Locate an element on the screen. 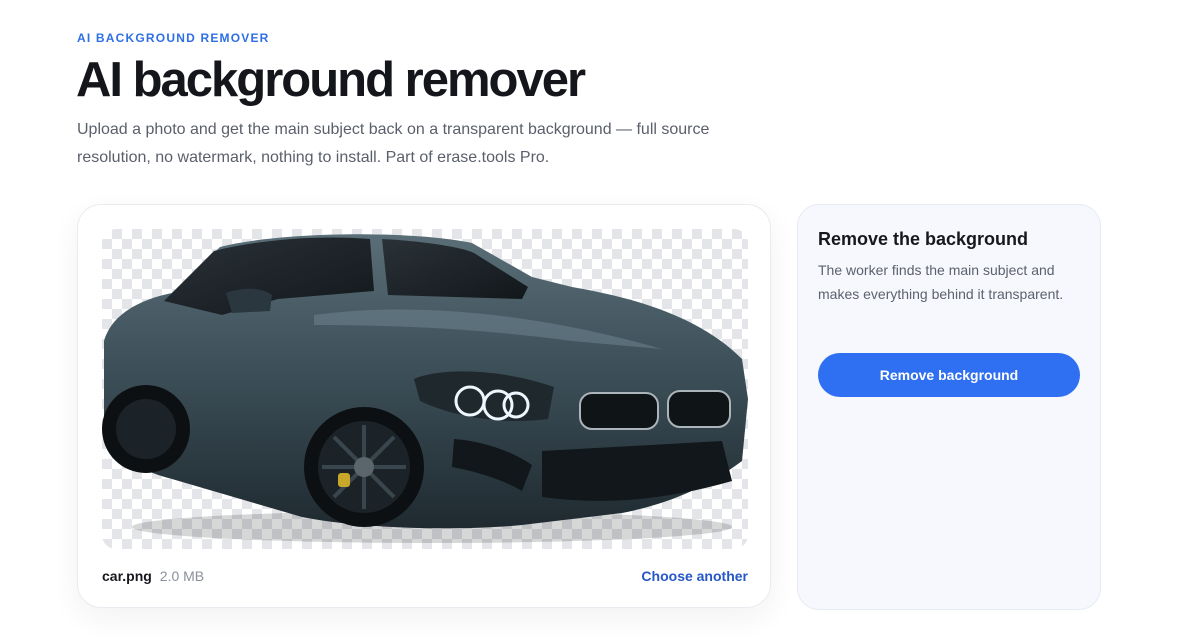 This screenshot has width=1180, height=640. panel-title: Remove the background is located at coordinates (923, 239).